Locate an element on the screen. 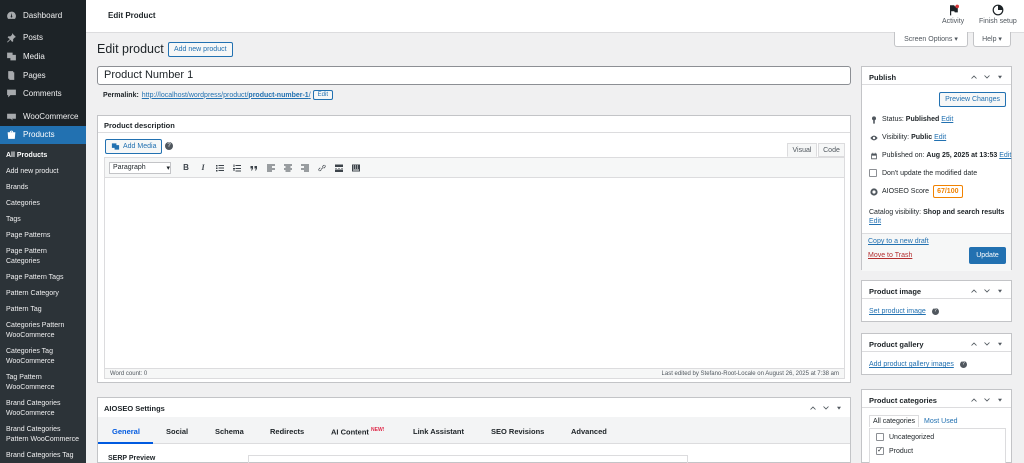 The image size is (1024, 463). set-product-image-link: Set product image is located at coordinates (897, 311).